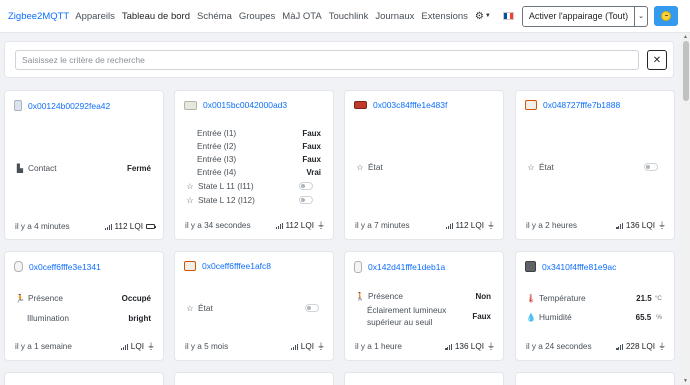  Describe the element at coordinates (139, 318) in the screenshot. I see `row-value: bright` at that location.